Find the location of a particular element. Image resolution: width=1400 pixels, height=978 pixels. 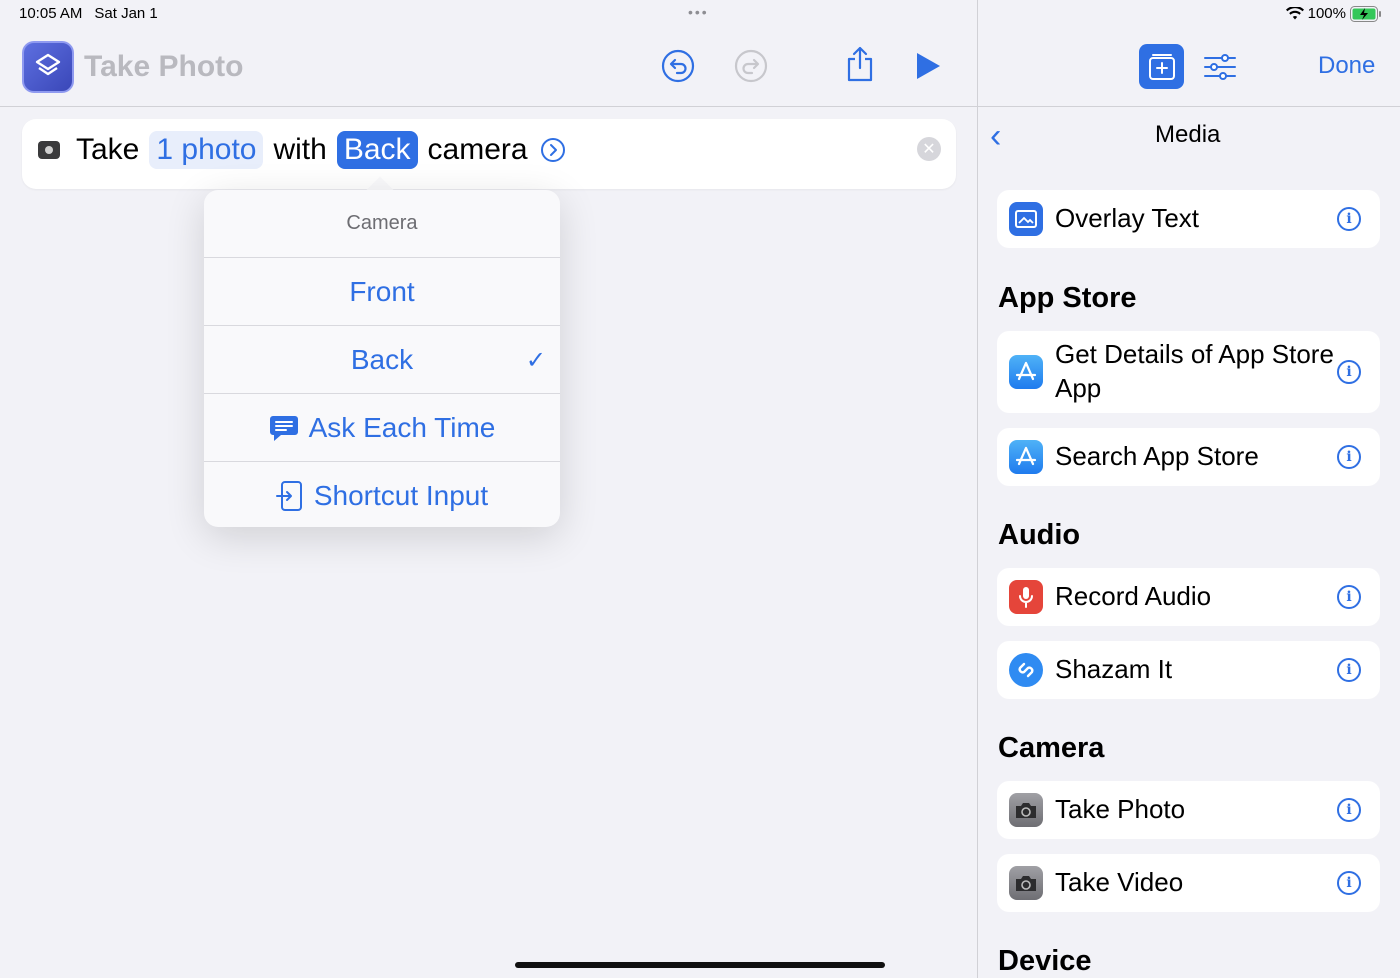

status-bar-right: 100% is located at coordinates (1333, 13).